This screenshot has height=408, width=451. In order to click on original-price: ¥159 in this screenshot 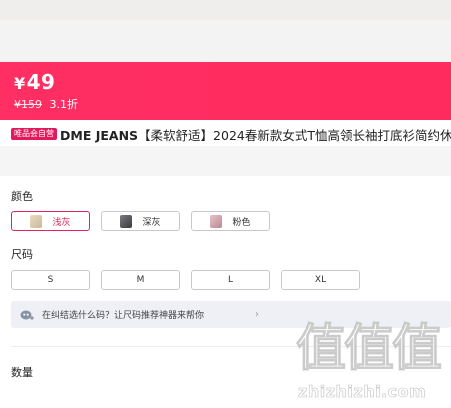, I will do `click(28, 104)`.